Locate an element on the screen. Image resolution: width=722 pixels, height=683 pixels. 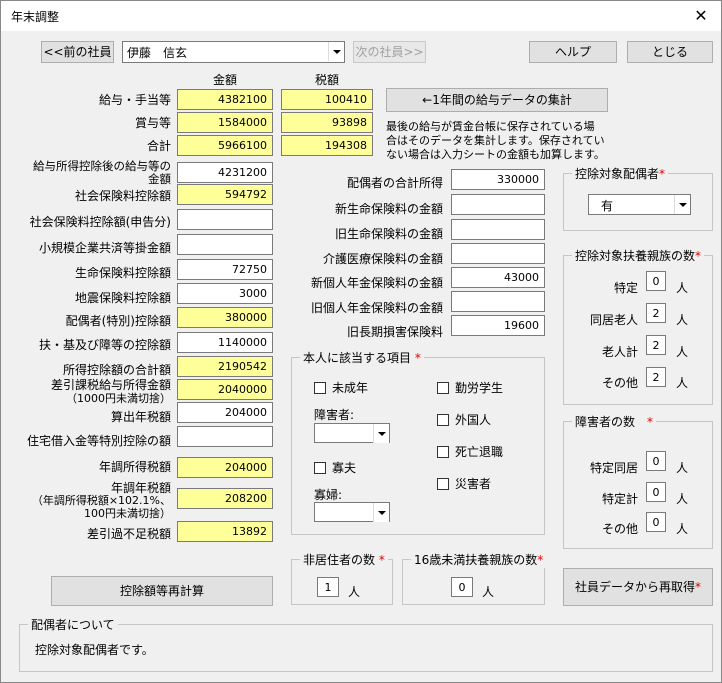
old-longterm-insurance-field: 19600 is located at coordinates (498, 325).